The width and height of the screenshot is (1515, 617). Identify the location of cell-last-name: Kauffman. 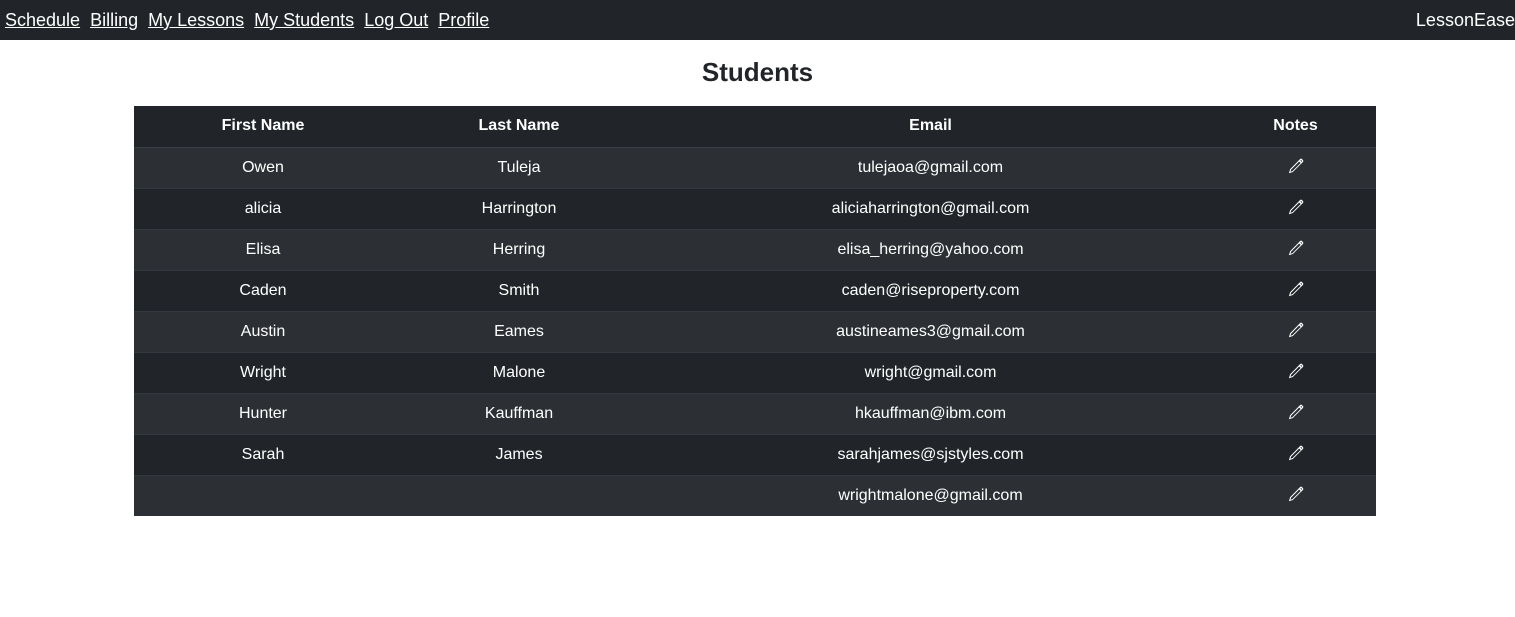
(519, 413).